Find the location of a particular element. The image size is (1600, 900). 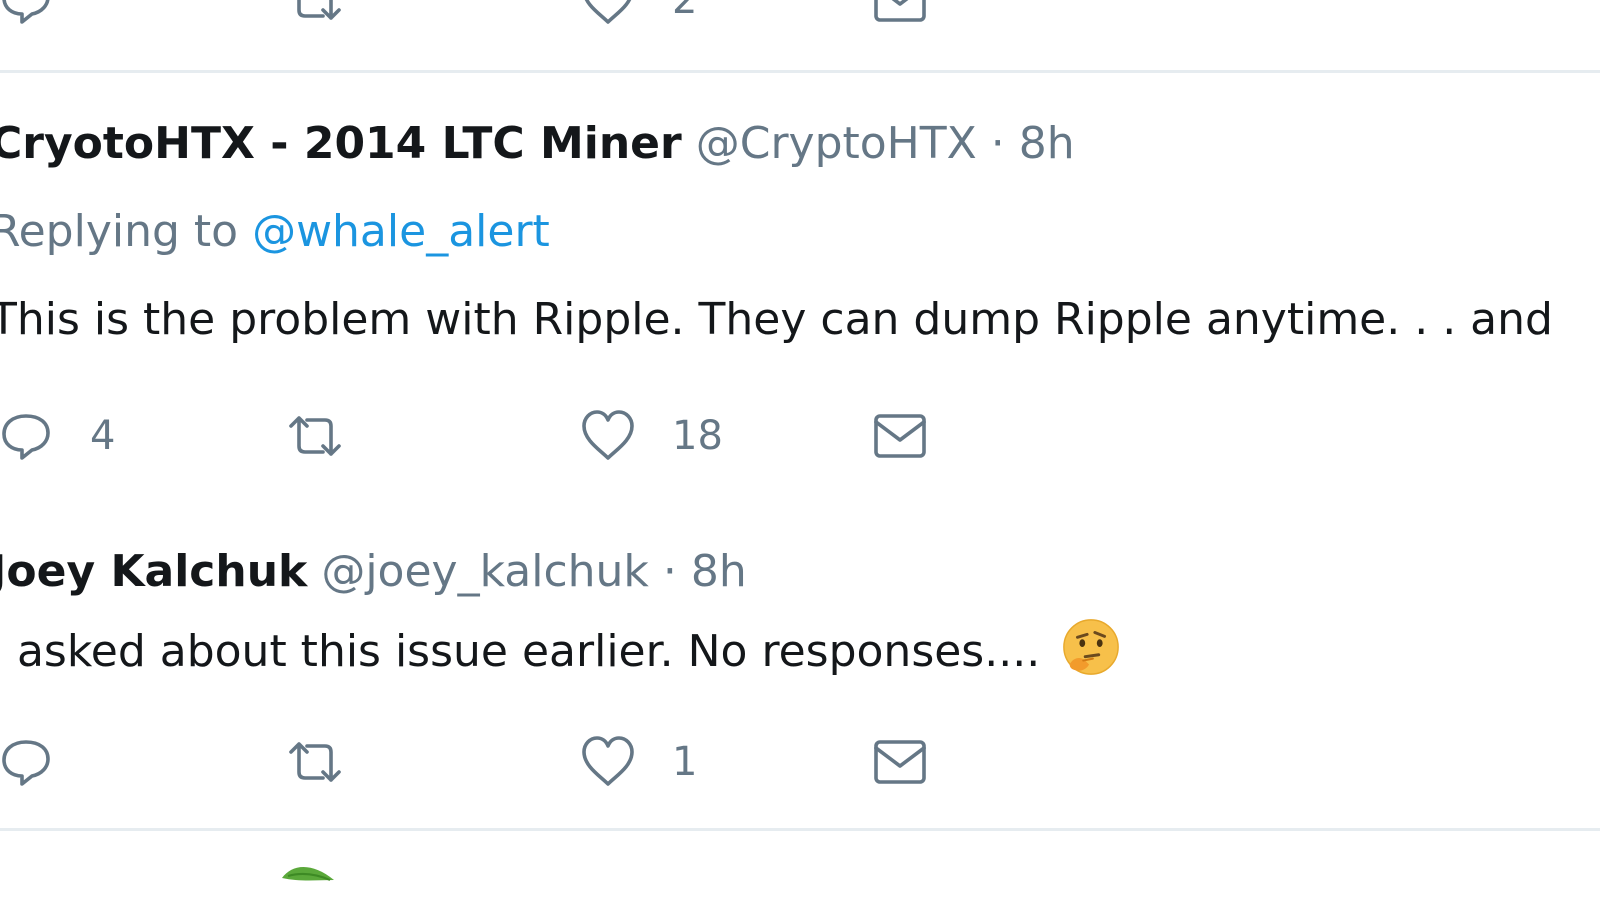

like-button: 1 is located at coordinates (638, 762).